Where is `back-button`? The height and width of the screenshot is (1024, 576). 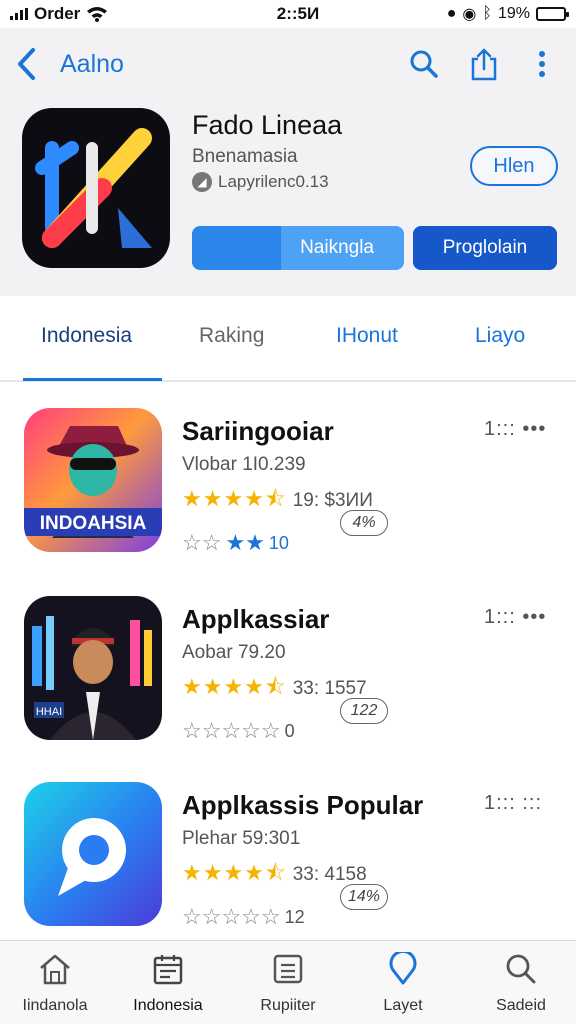 back-button is located at coordinates (26, 64).